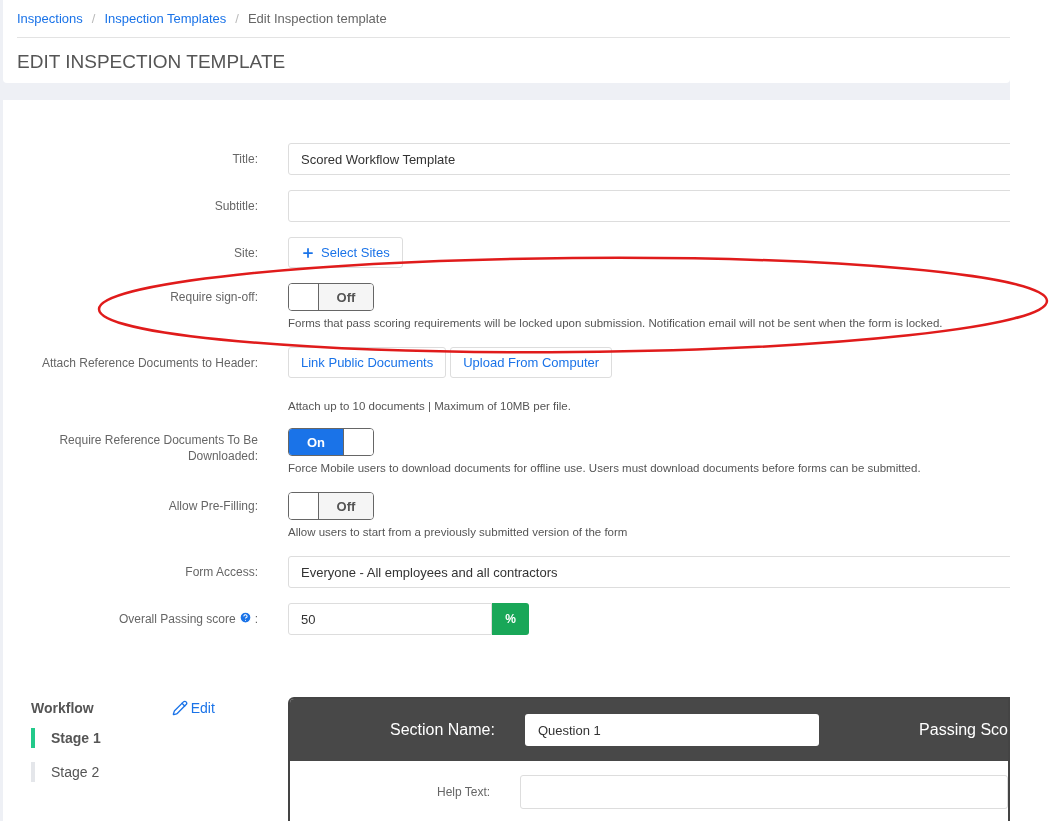  I want to click on help-icon, so click(245, 617).